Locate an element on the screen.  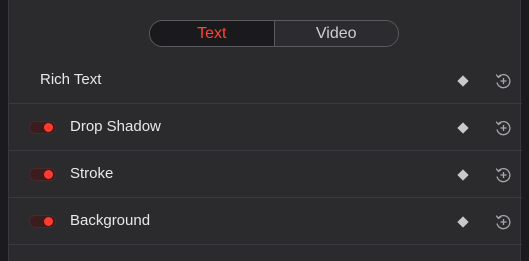
tab-video: Video is located at coordinates (335, 33).